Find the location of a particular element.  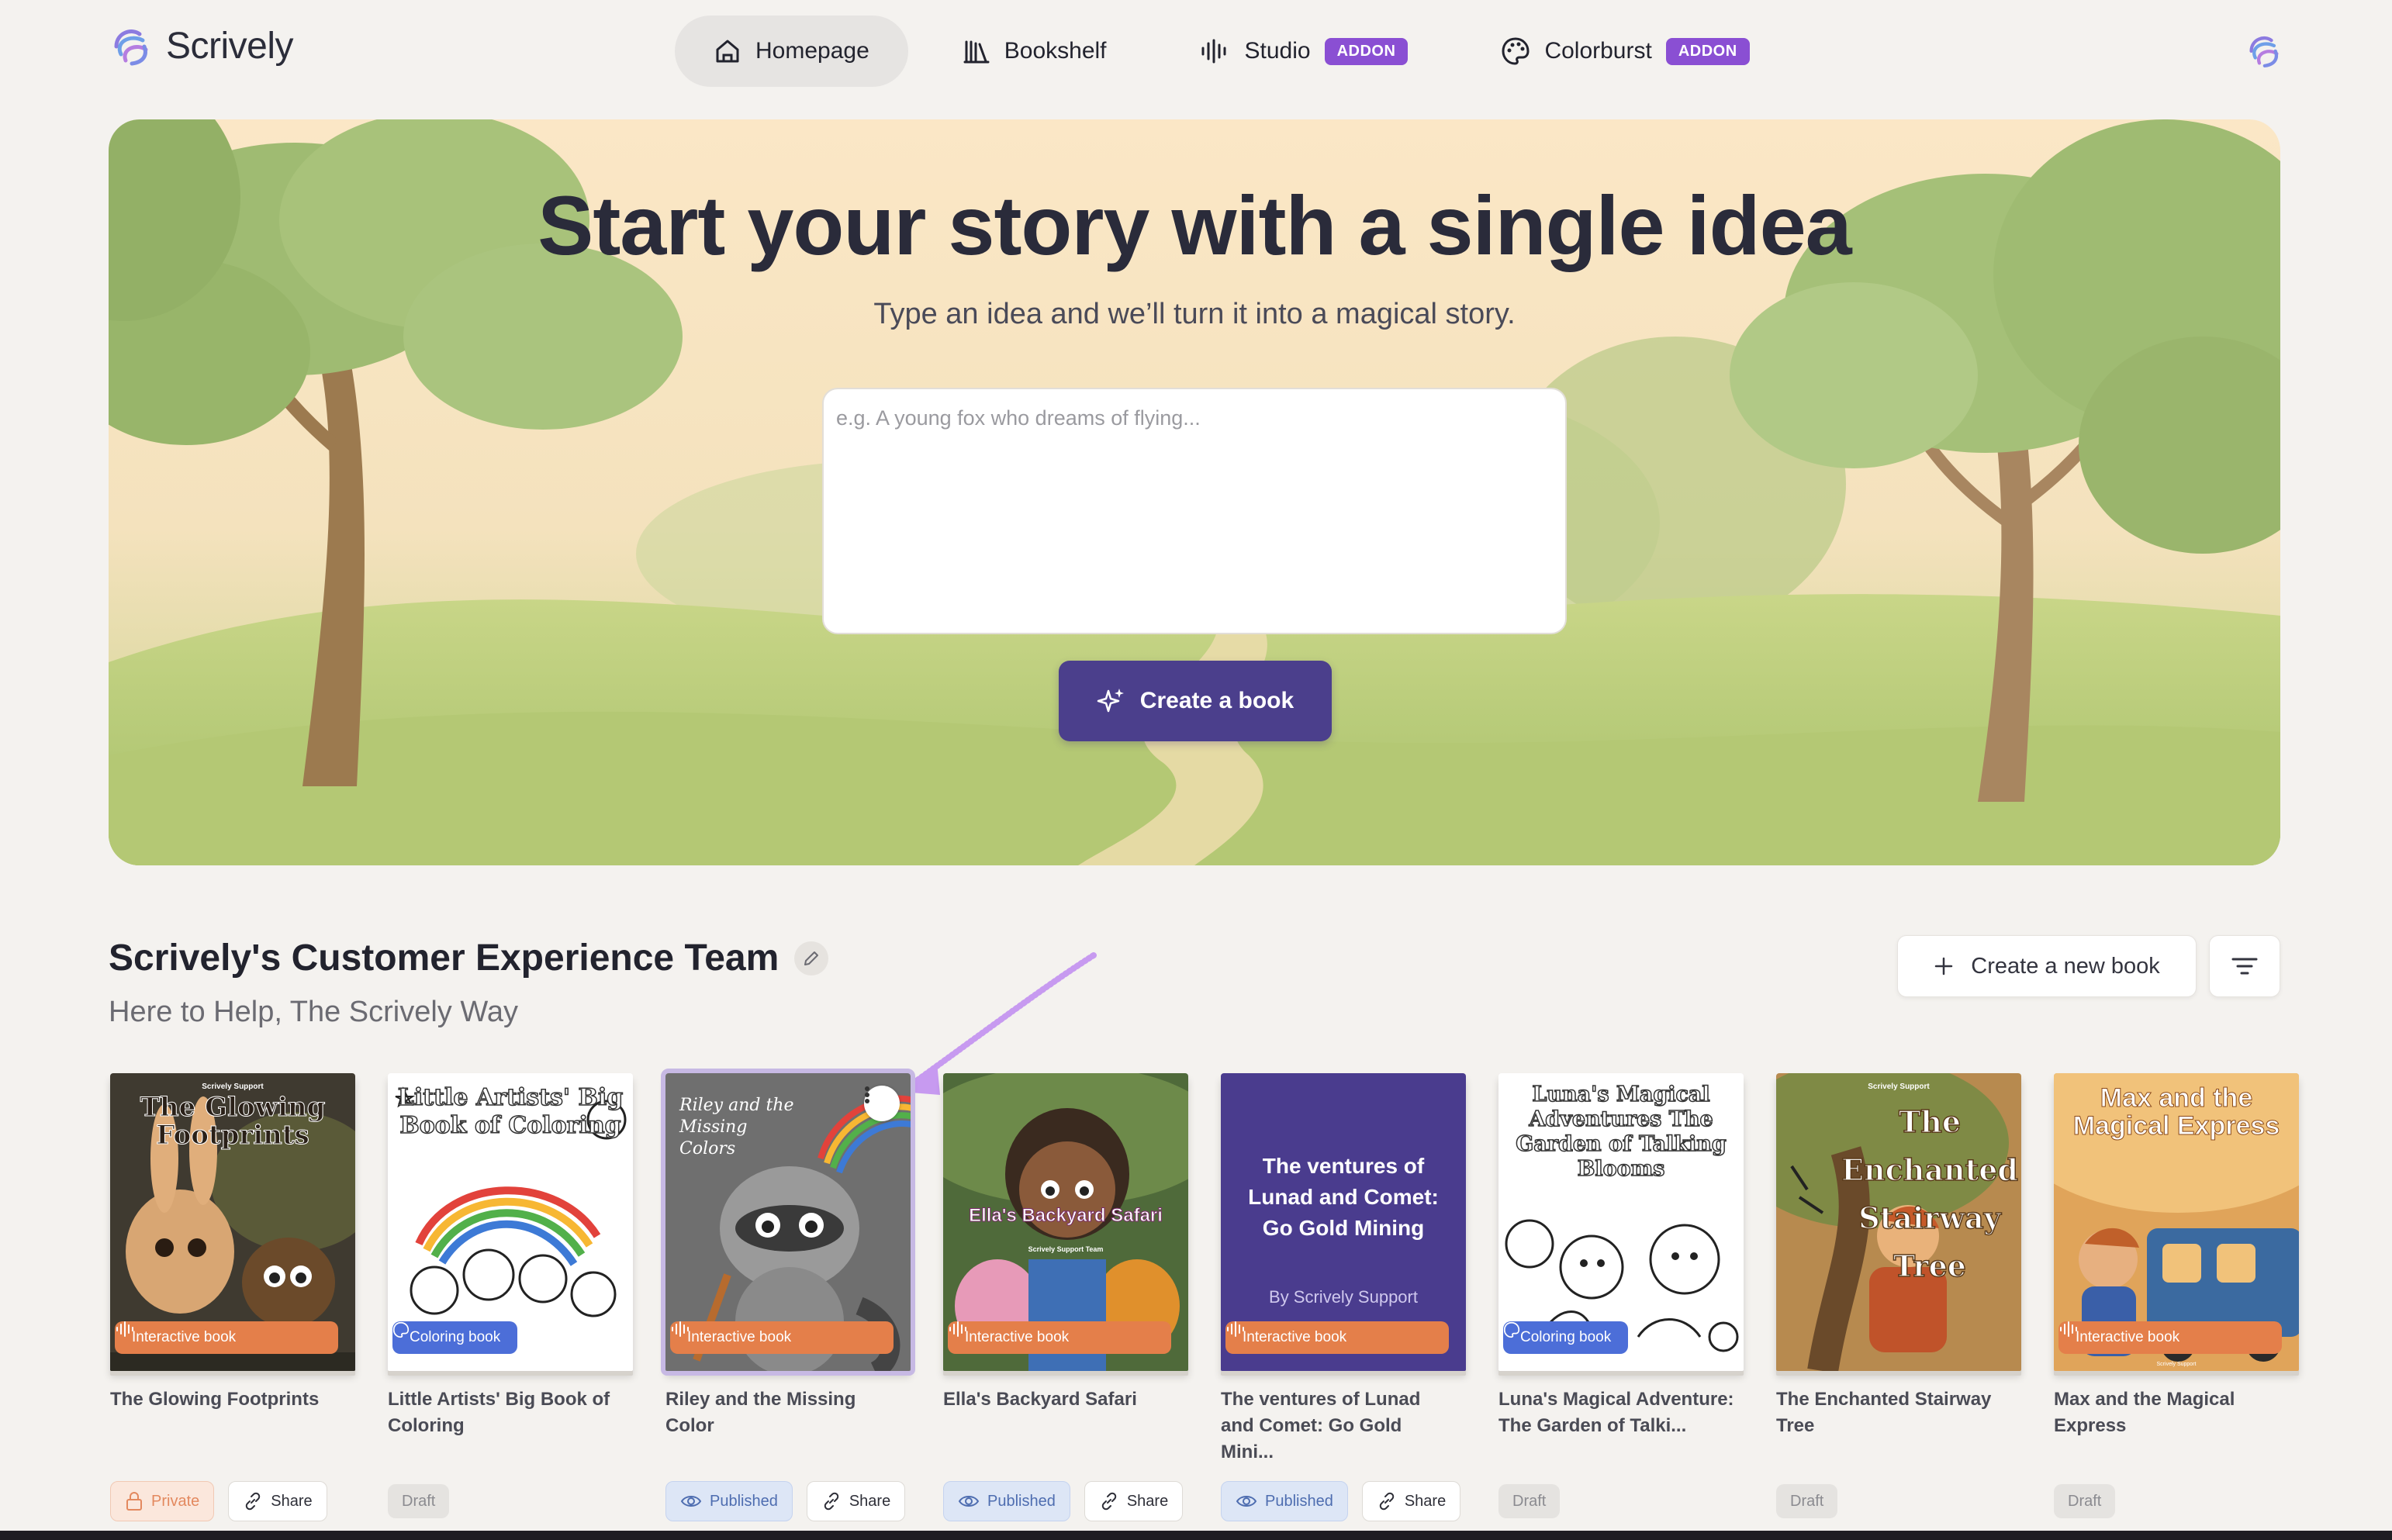

coloring-book-badge: Coloring book is located at coordinates (1566, 1337).